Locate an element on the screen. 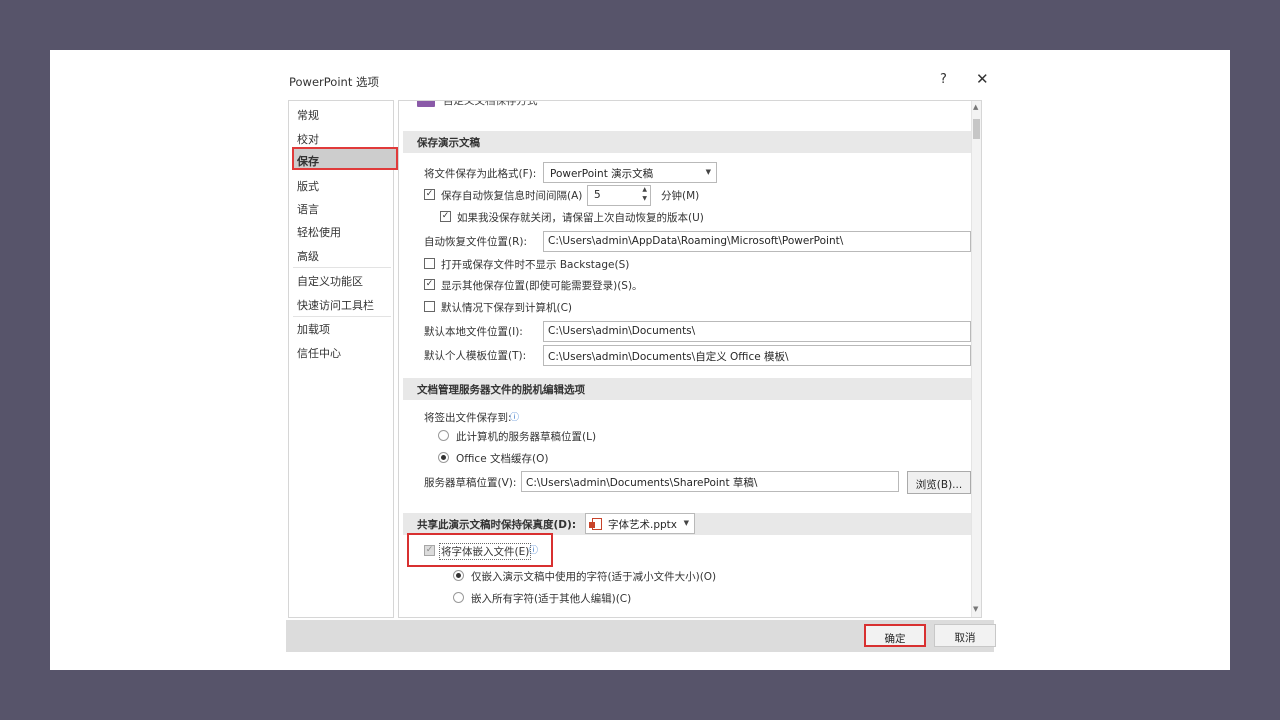  fidelity-file-select: 字体艺术.pptx ▼ is located at coordinates (640, 523).